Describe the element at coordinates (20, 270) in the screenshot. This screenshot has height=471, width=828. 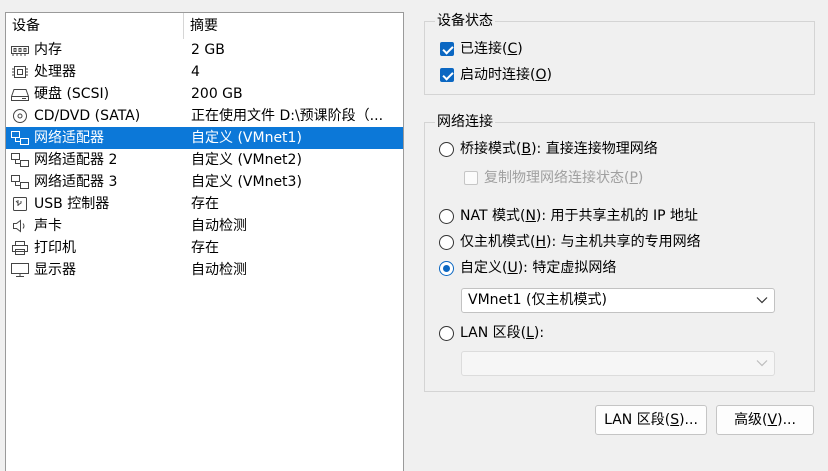
I see `monitor-icon` at that location.